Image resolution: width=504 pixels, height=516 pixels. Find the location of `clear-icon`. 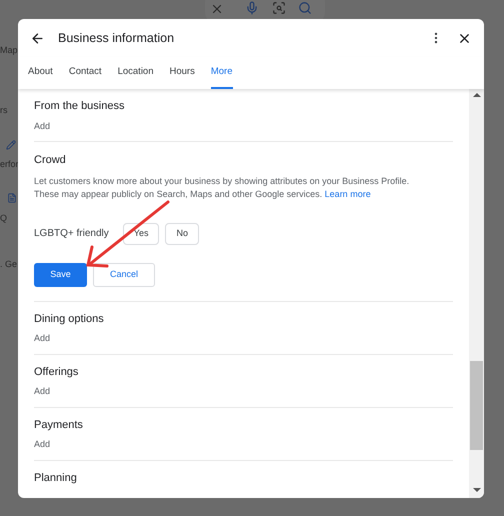

clear-icon is located at coordinates (217, 9).